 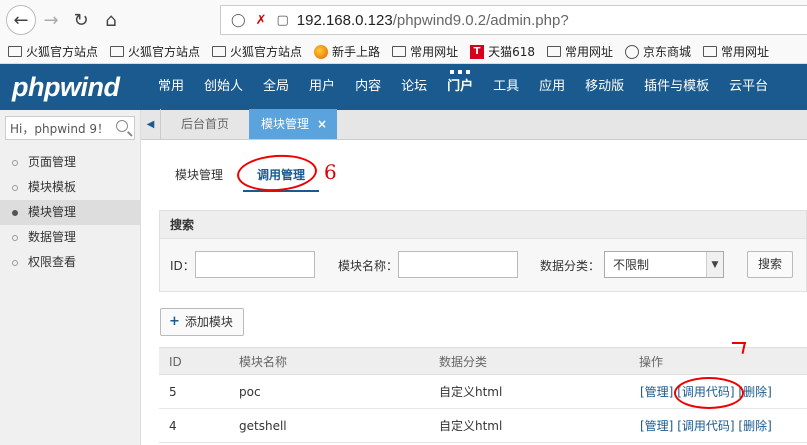 I want to click on back-icon: ←, so click(x=21, y=20).